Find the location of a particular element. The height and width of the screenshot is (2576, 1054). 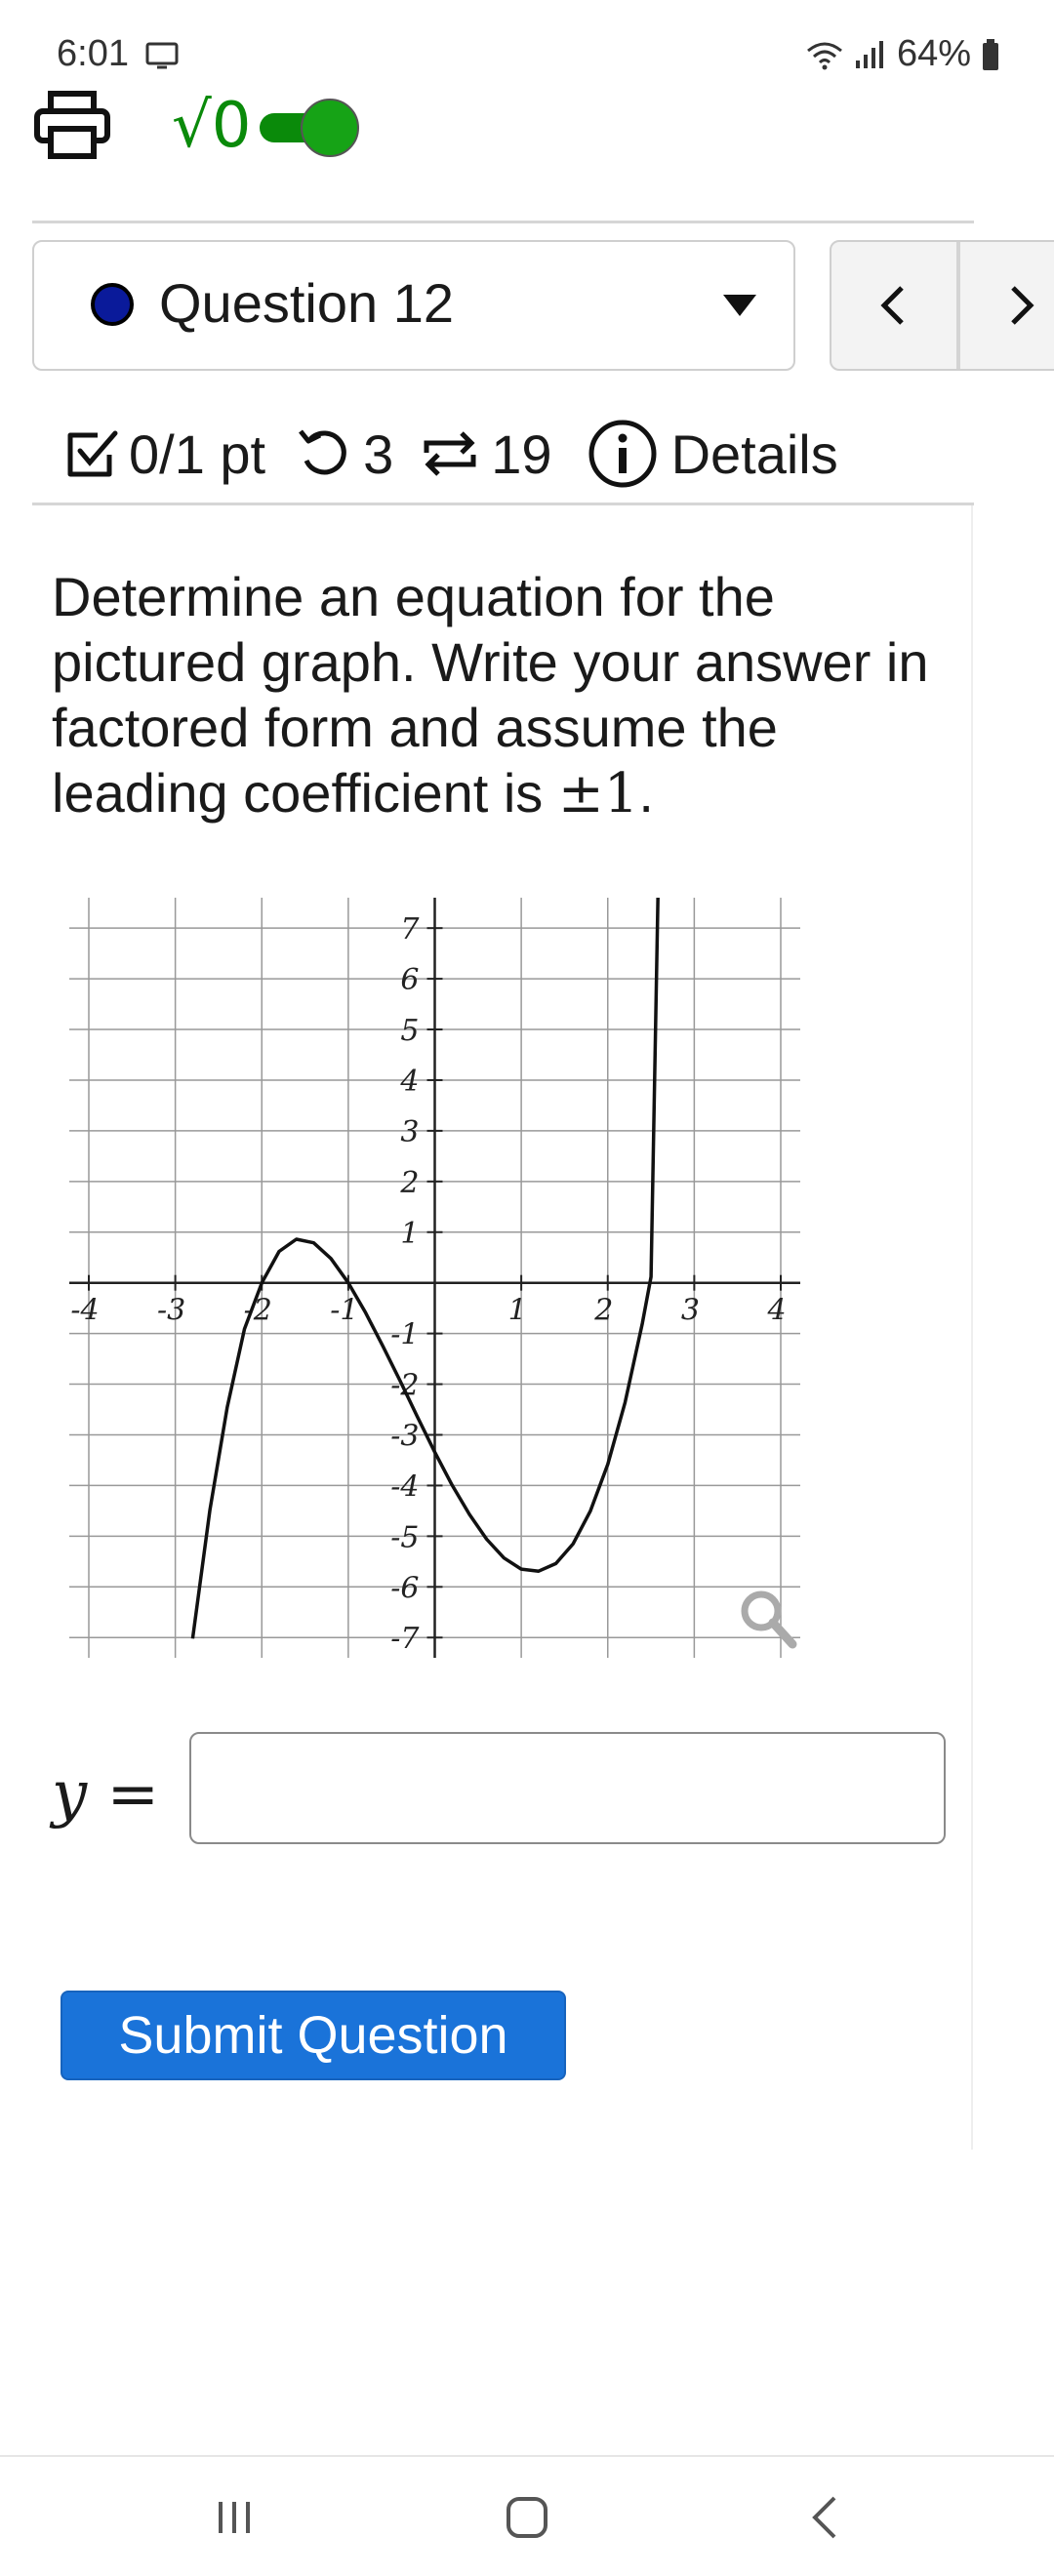

x-tick-label: -3 is located at coordinates (171, 1311).